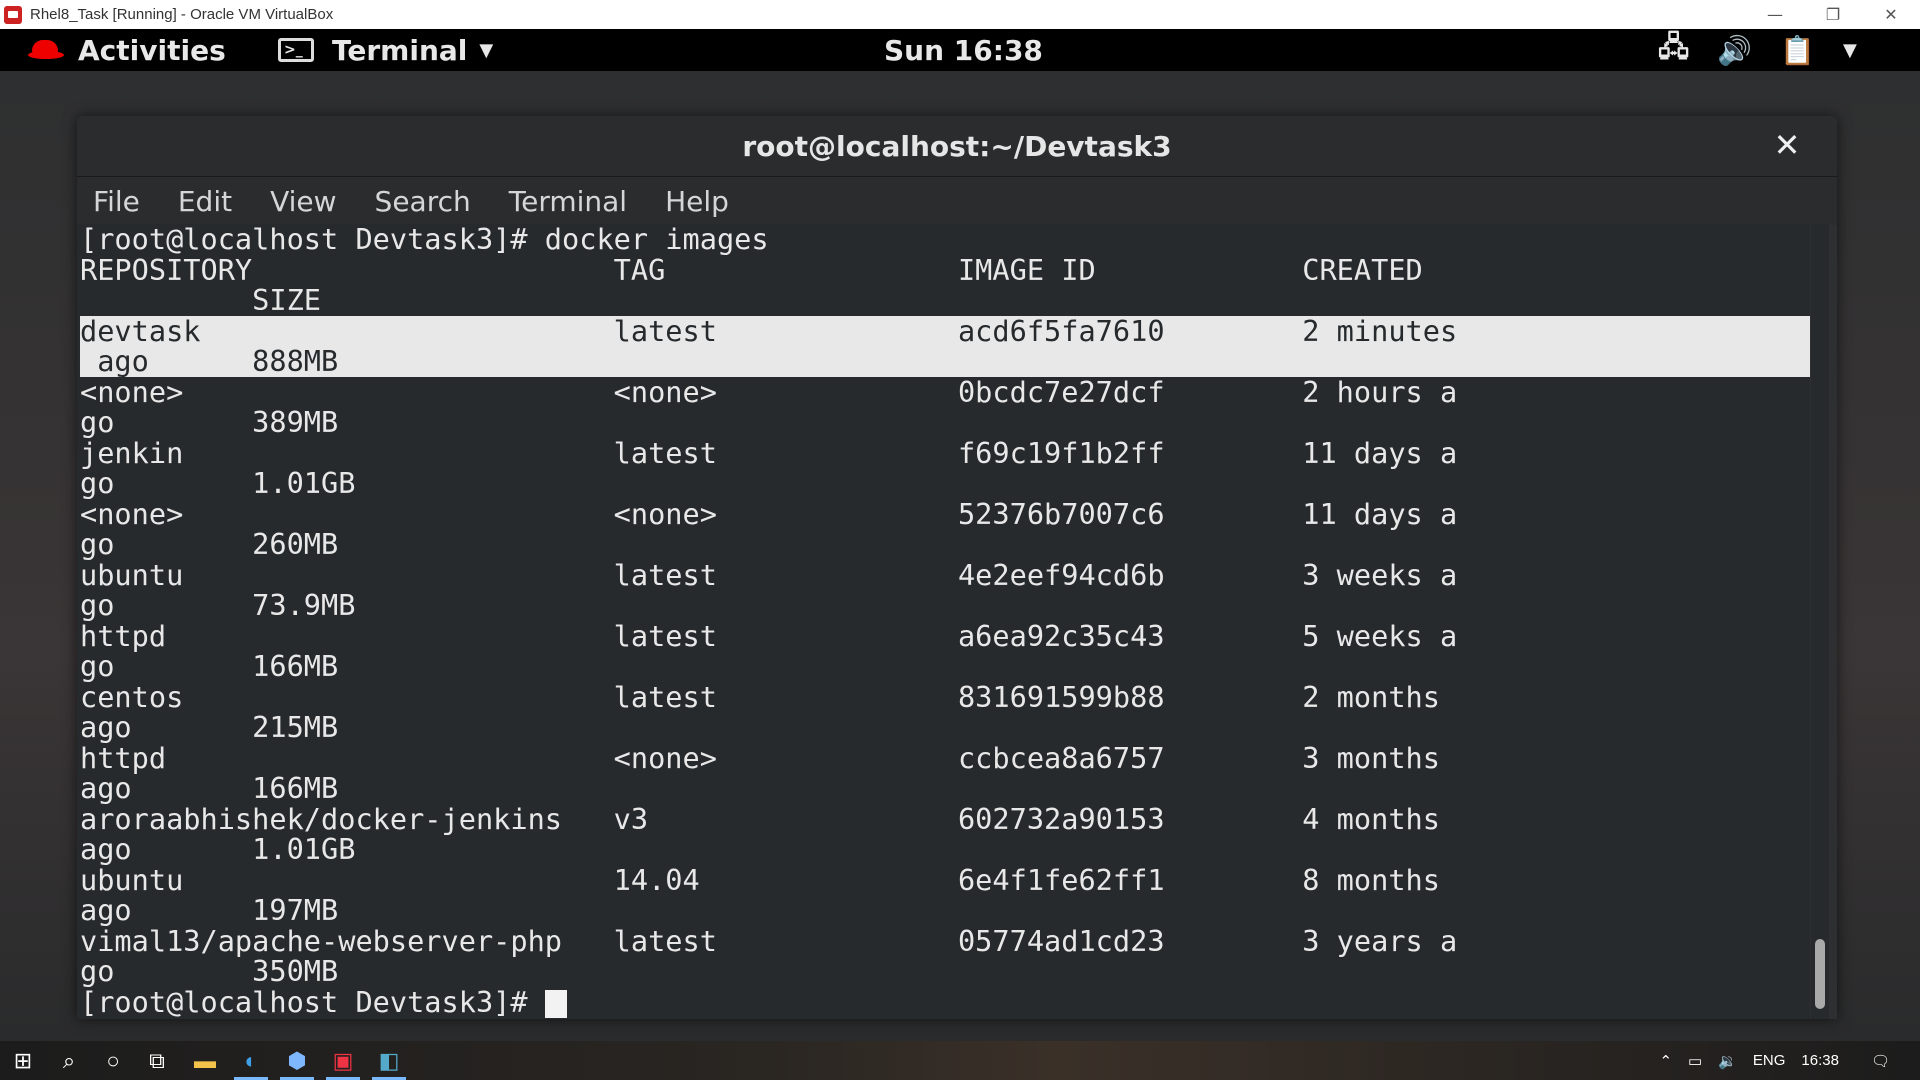 The height and width of the screenshot is (1080, 1920). What do you see at coordinates (209, 544) in the screenshot?
I see `terminal-line: go 260MB` at bounding box center [209, 544].